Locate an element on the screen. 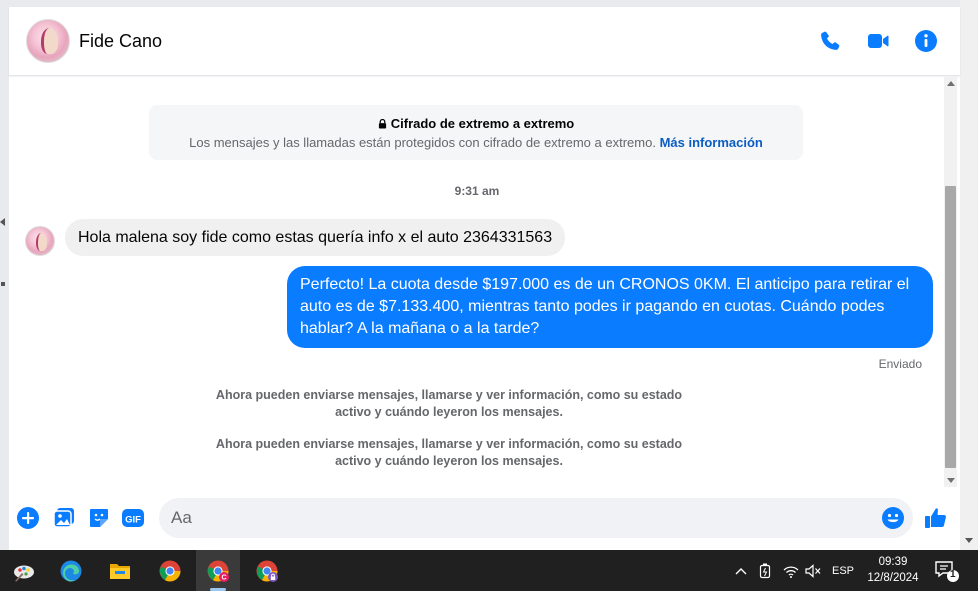 This screenshot has height=591, width=978. clock-date: 12/8/2024 is located at coordinates (893, 578).